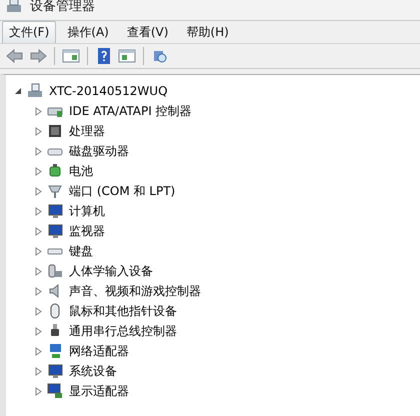  Describe the element at coordinates (35, 91) in the screenshot. I see `computer-icon` at that location.